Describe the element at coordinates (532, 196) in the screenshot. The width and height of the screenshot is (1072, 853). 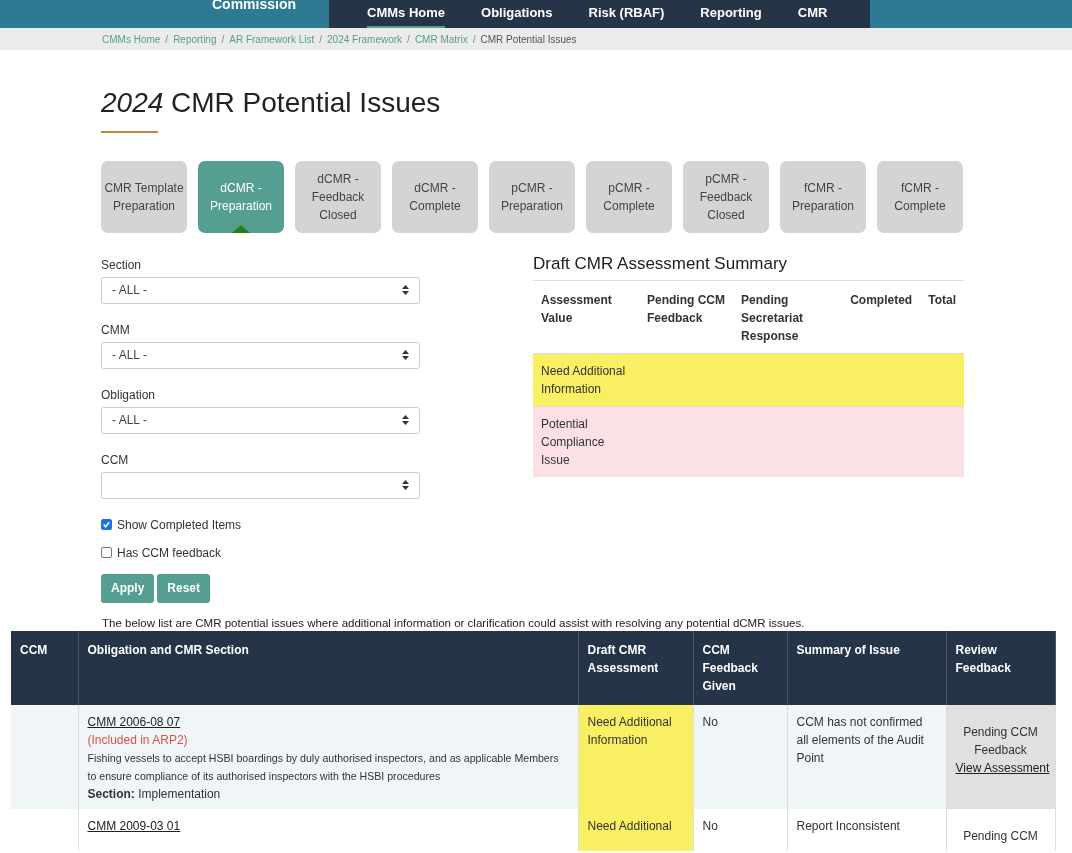
I see `stage-tab: pCMR - Preparation` at that location.